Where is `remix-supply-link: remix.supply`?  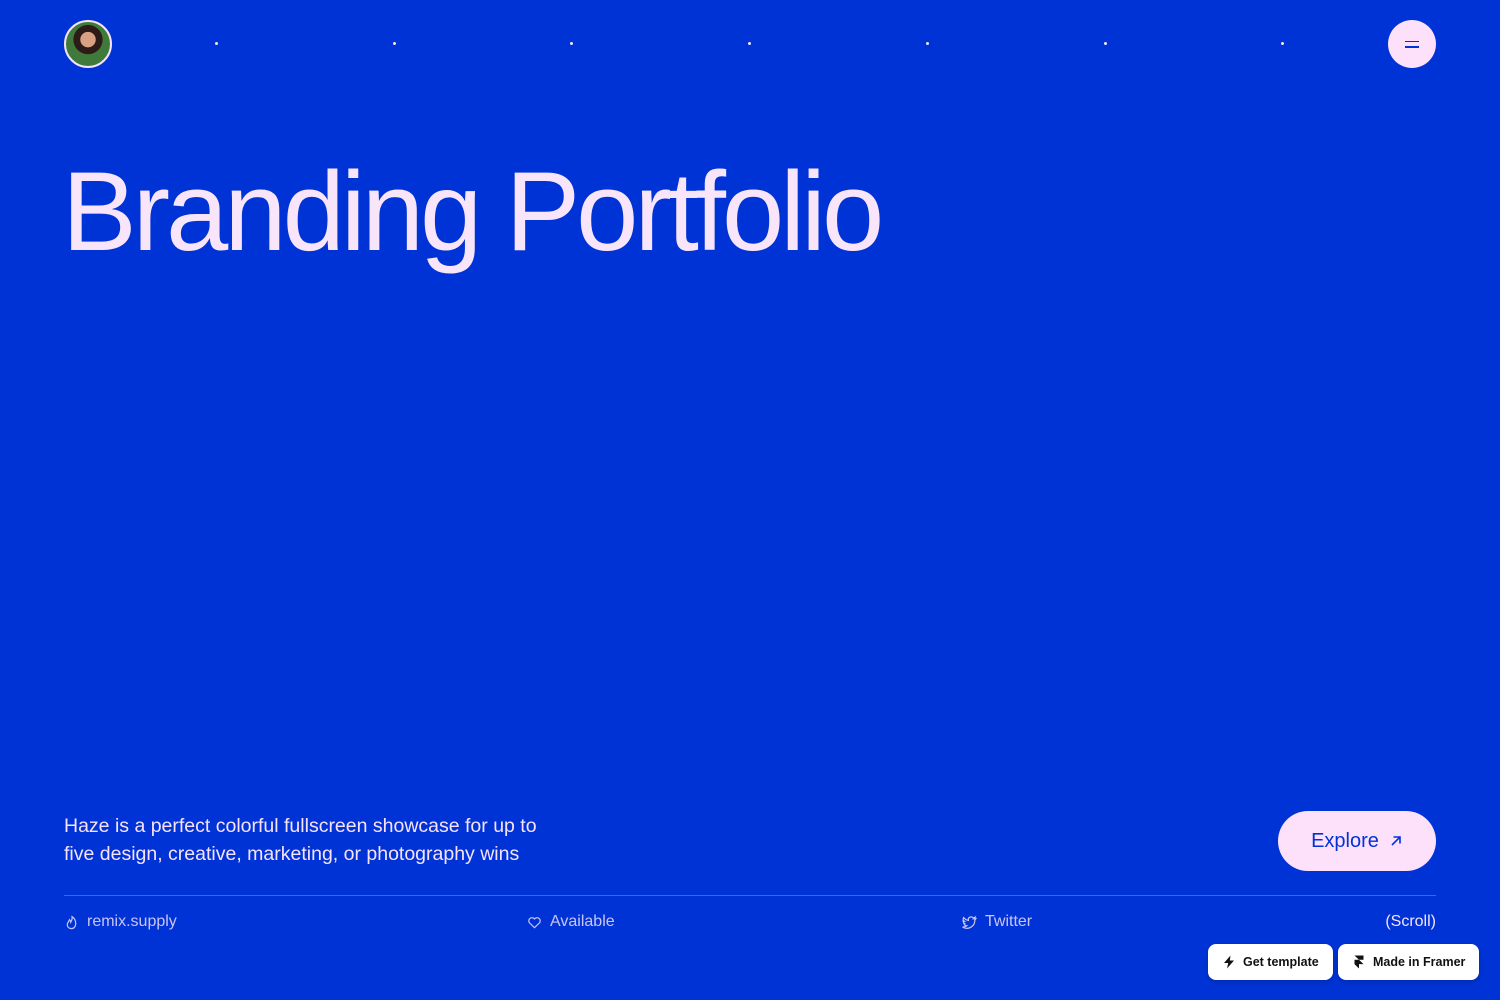 remix-supply-link: remix.supply is located at coordinates (120, 922).